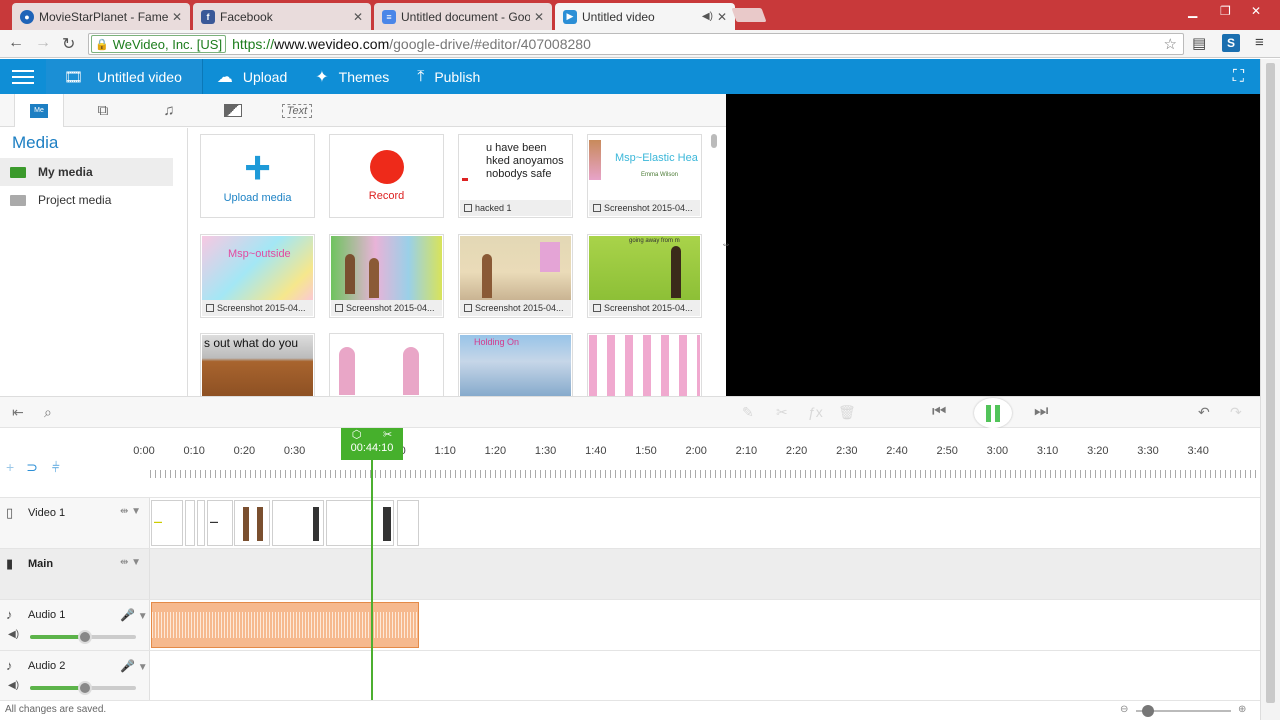 This screenshot has width=1280, height=720. I want to click on record-button: Record, so click(386, 176).